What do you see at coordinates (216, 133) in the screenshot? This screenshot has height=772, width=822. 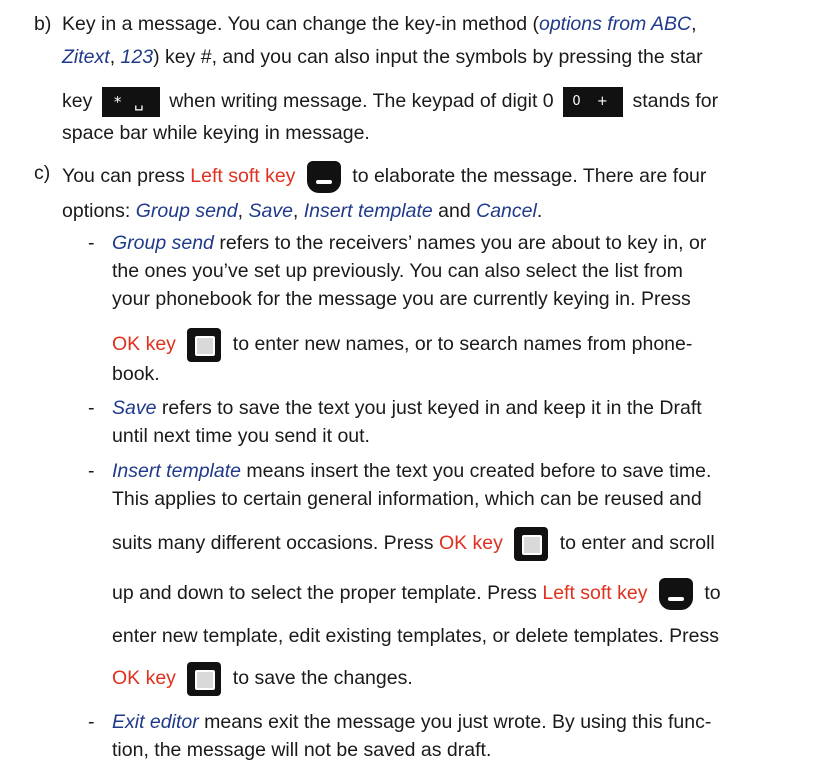 I see `item-b-line-4: space bar while keying in message.` at bounding box center [216, 133].